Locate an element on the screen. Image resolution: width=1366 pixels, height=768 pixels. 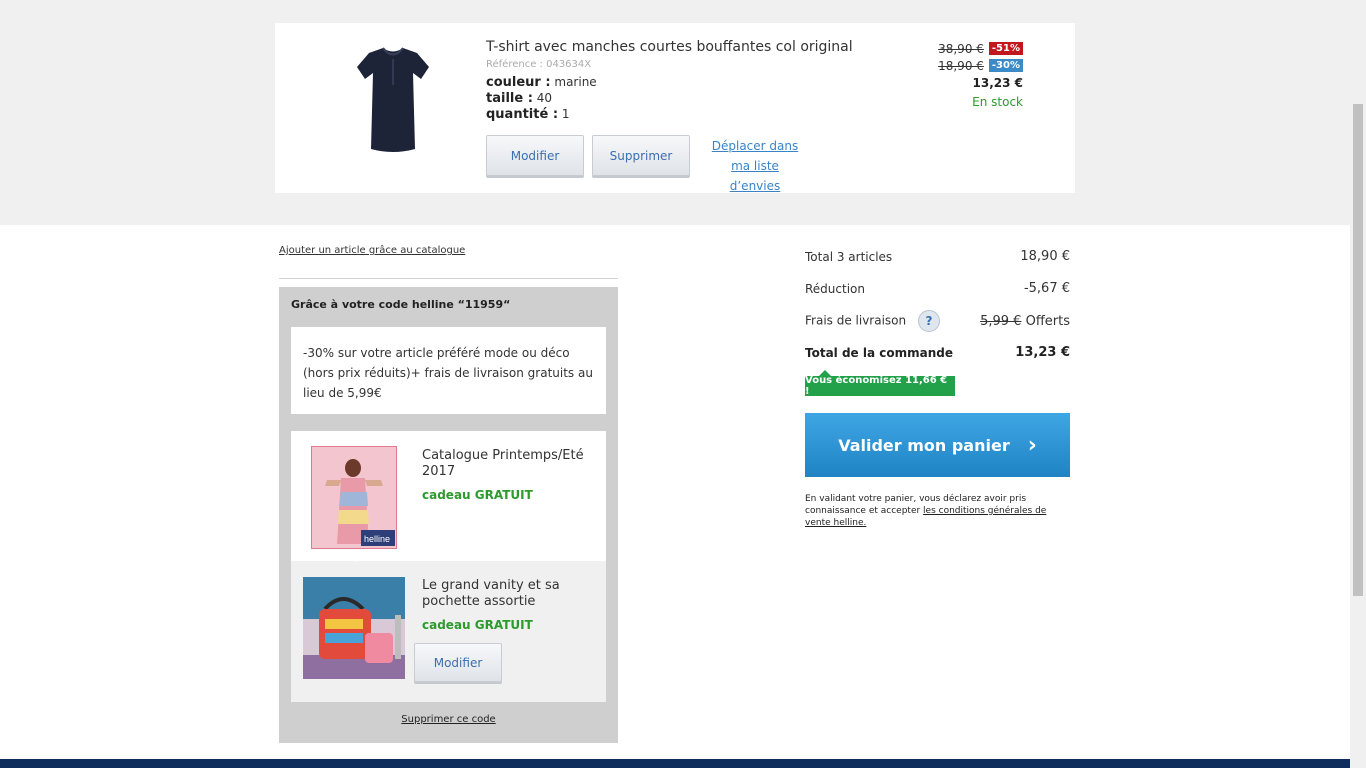
quantity-value: 1 is located at coordinates (565, 114).